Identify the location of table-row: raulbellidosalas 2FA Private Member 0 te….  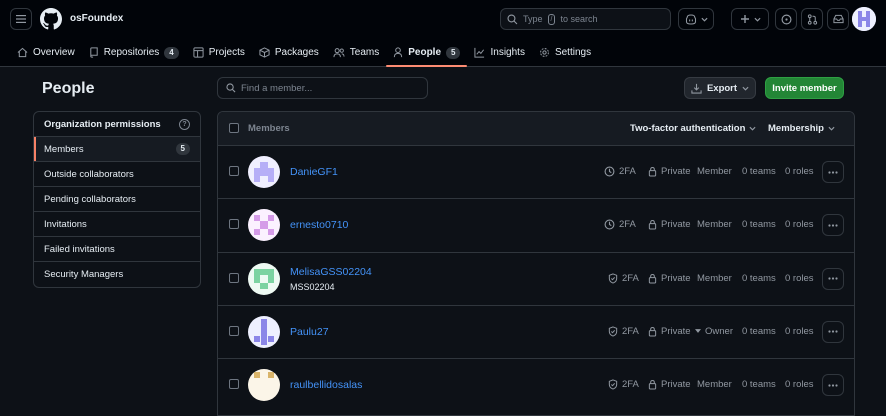
(536, 385).